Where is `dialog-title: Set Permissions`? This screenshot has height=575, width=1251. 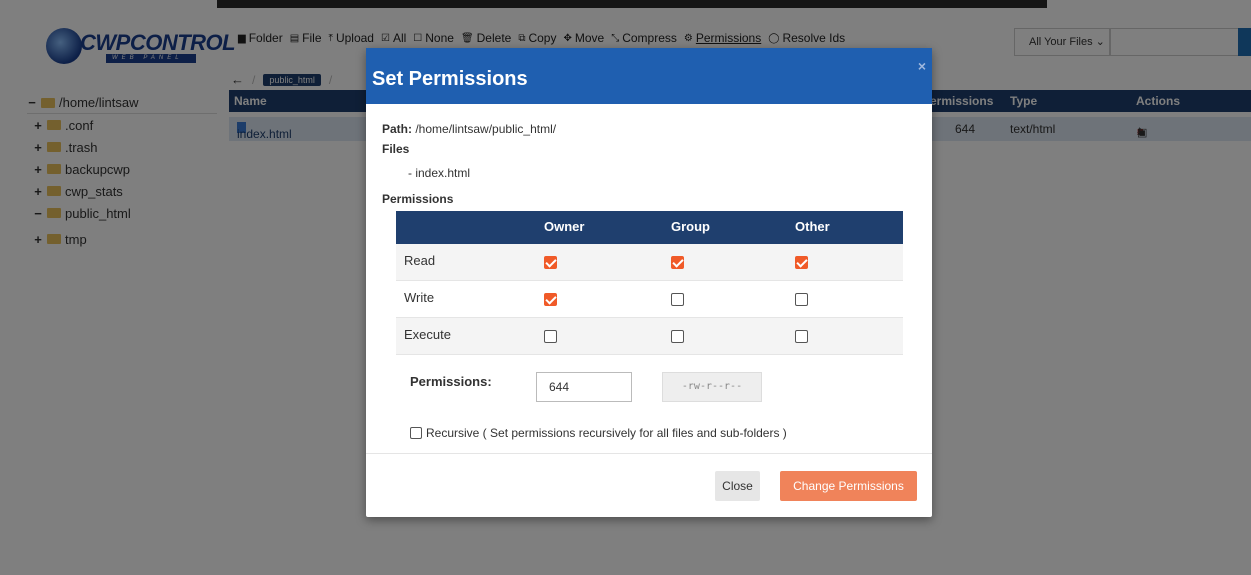
dialog-title: Set Permissions is located at coordinates (450, 79).